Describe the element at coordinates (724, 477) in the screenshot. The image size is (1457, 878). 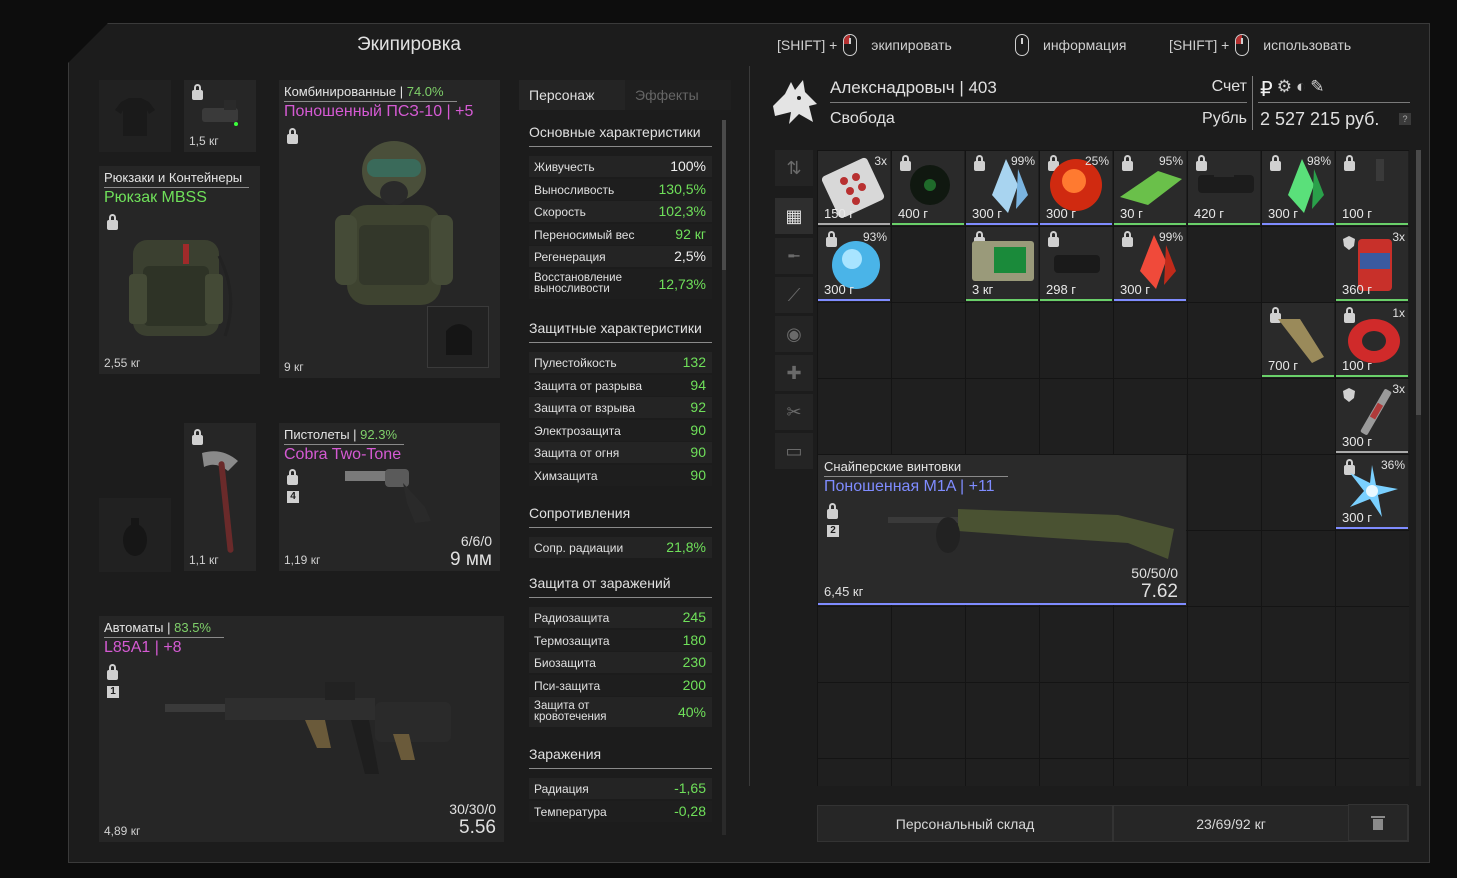
I see `stats-scrollbar` at that location.